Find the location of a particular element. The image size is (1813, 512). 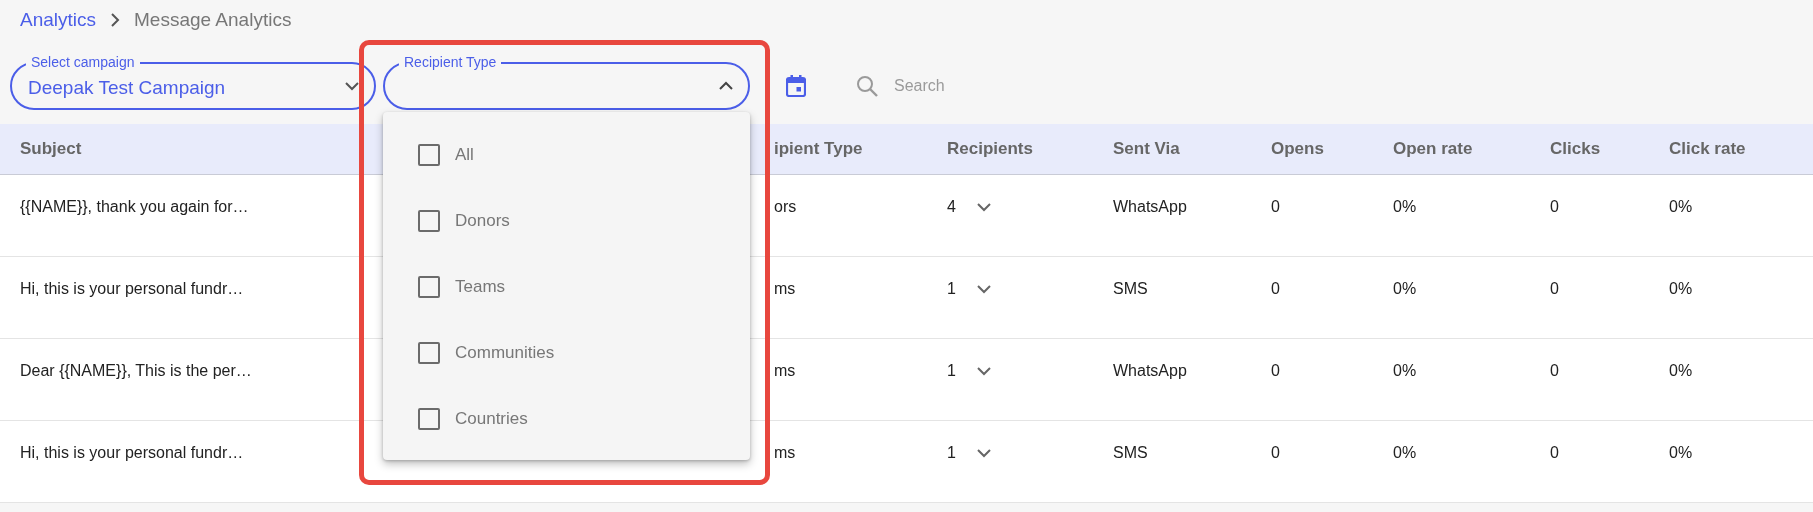

table-cell: 4 is located at coordinates (951, 206).